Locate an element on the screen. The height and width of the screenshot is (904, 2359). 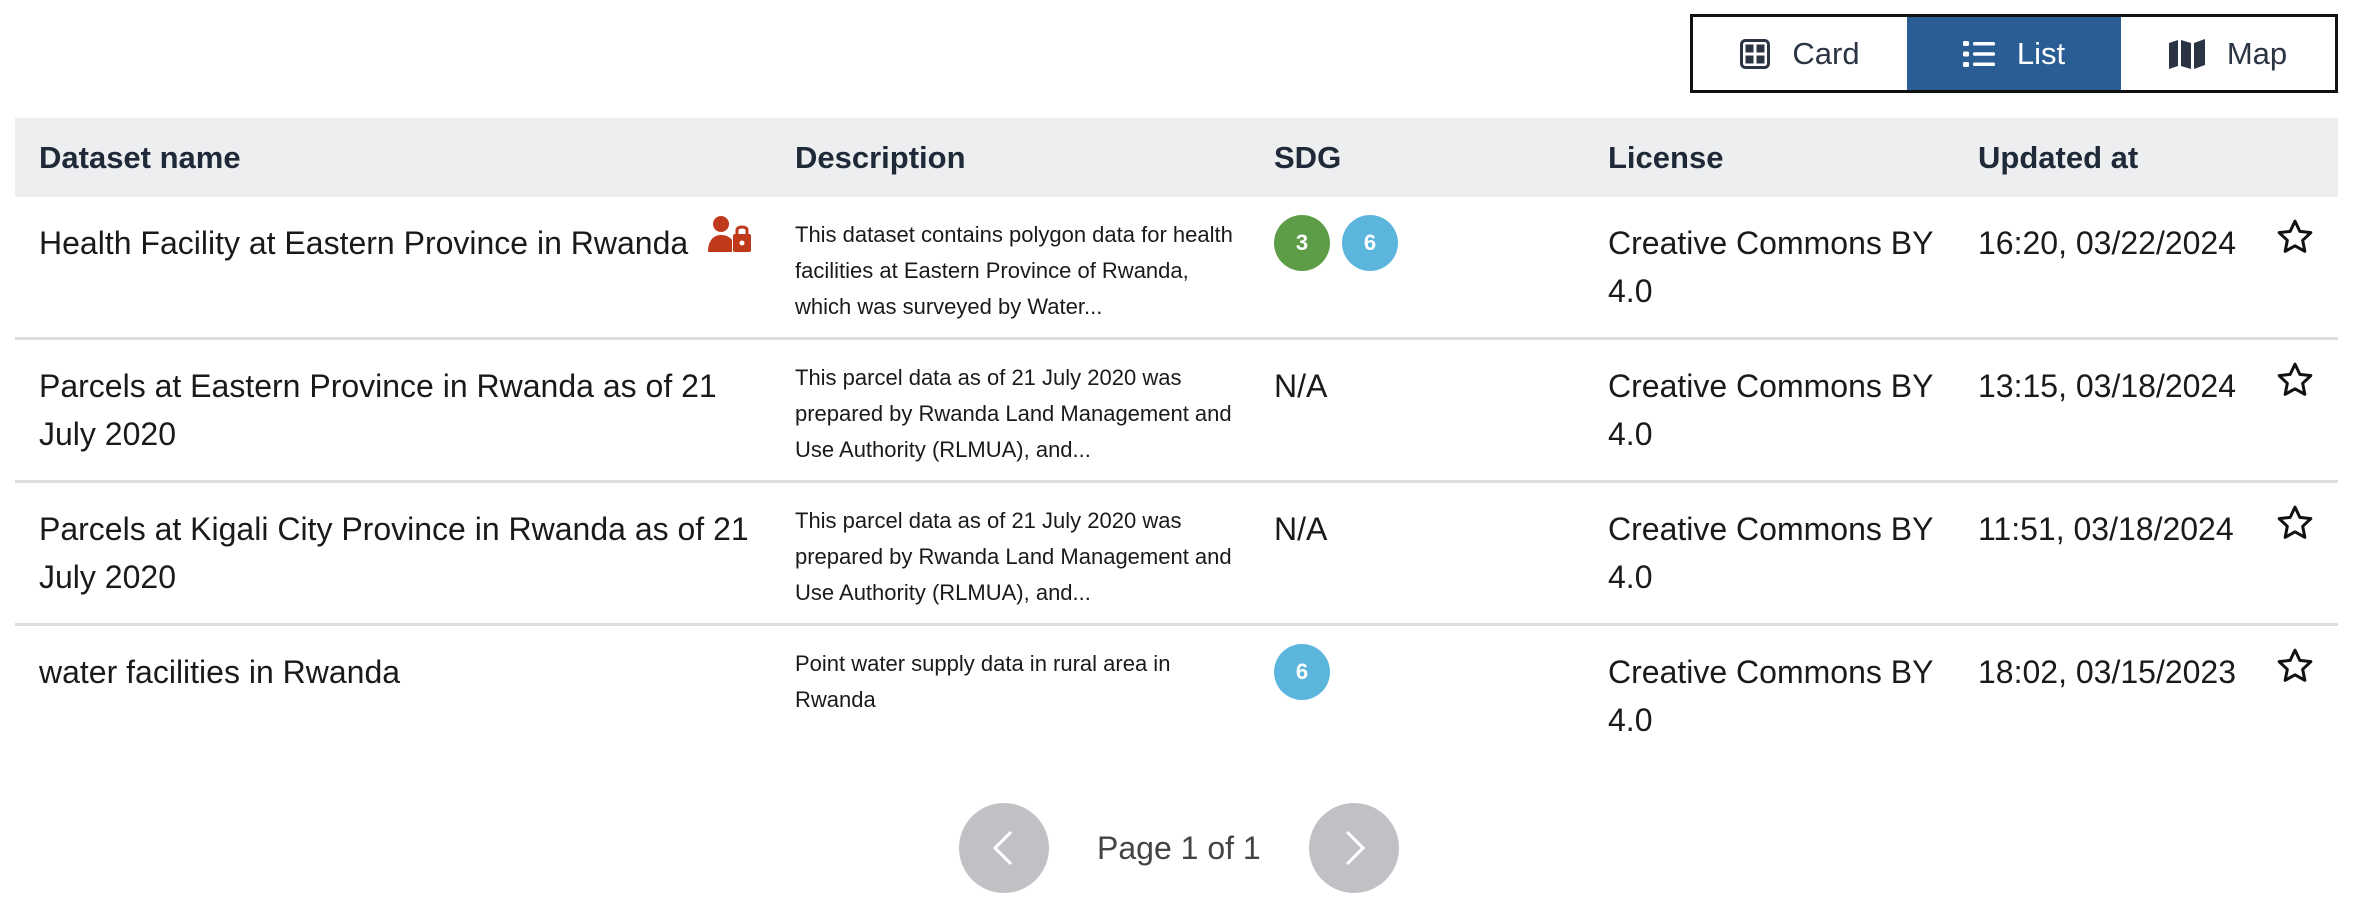
sdg-badge-3: 3 is located at coordinates (1302, 243).